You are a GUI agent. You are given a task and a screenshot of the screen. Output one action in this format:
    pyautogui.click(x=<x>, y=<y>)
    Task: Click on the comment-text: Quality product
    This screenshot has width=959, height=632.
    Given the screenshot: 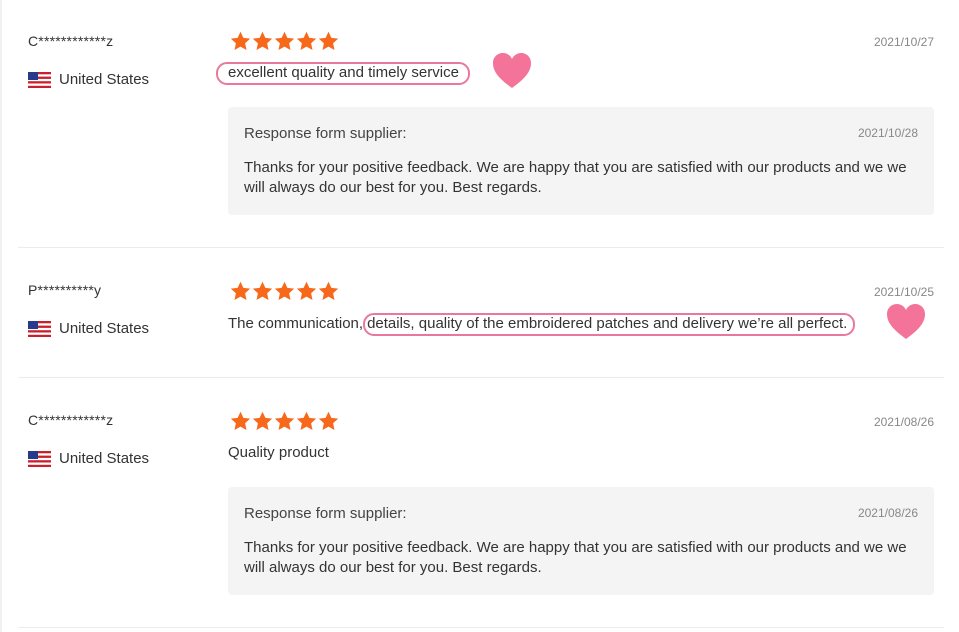 What is the action you would take?
    pyautogui.click(x=278, y=452)
    